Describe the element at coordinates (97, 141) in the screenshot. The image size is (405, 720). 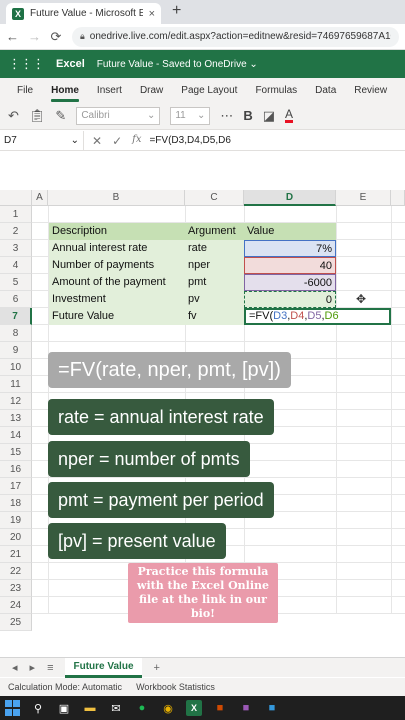
I see `cancel-icon: ✕` at that location.